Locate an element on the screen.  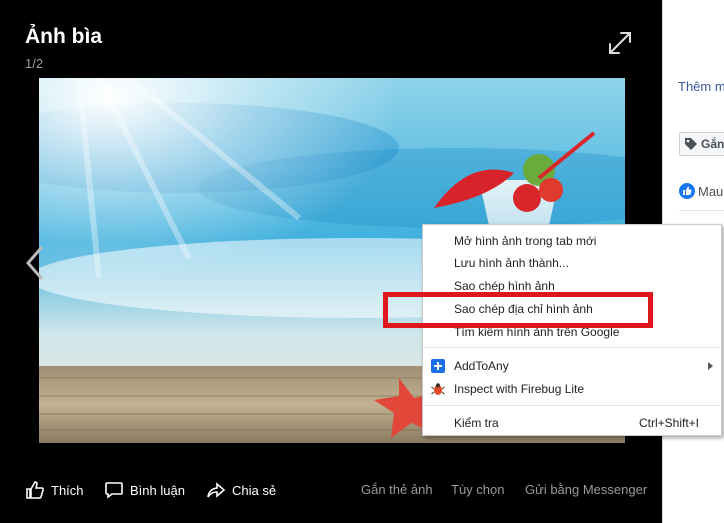
share-button: Chia sẻ is located at coordinates (241, 490).